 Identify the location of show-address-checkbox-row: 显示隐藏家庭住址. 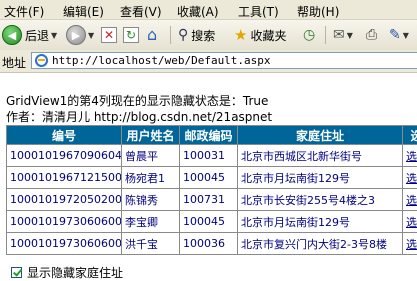
(67, 272).